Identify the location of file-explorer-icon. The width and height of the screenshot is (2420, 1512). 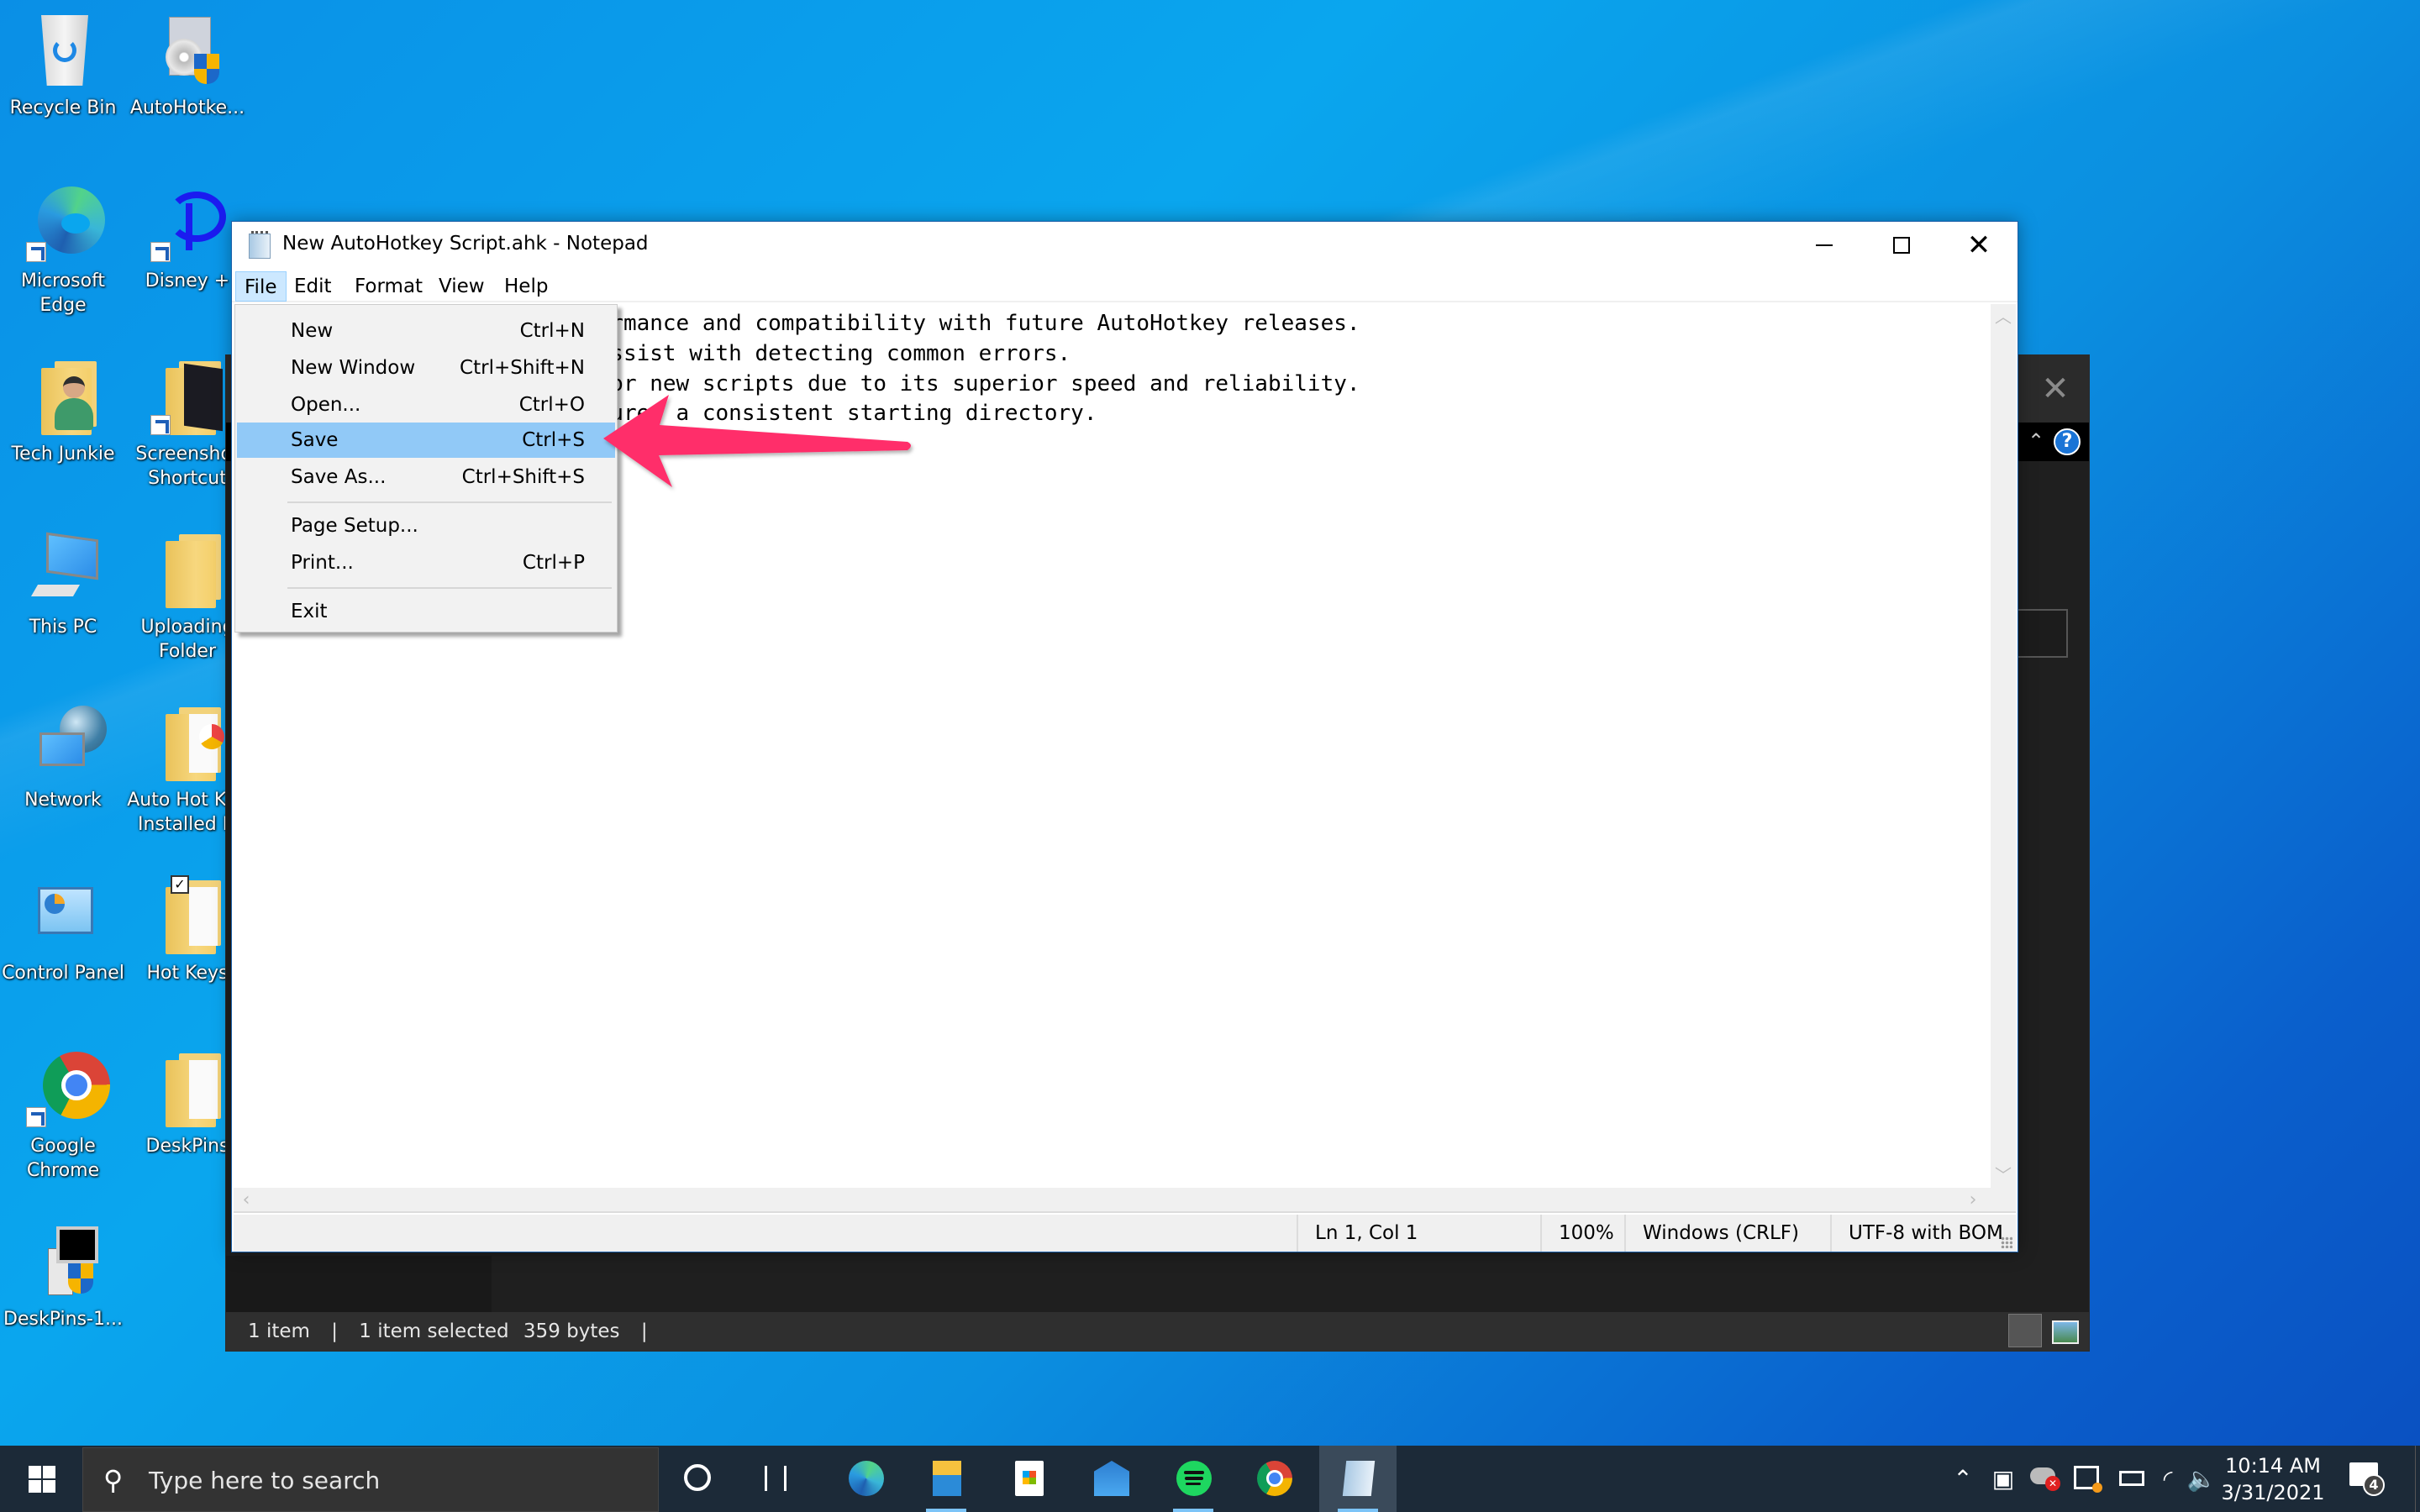
(947, 1478).